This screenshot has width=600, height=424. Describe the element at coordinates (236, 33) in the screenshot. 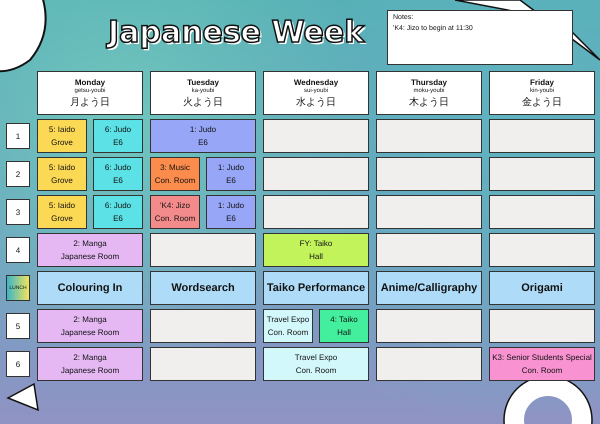

I see `page-title: Japanese Week` at that location.